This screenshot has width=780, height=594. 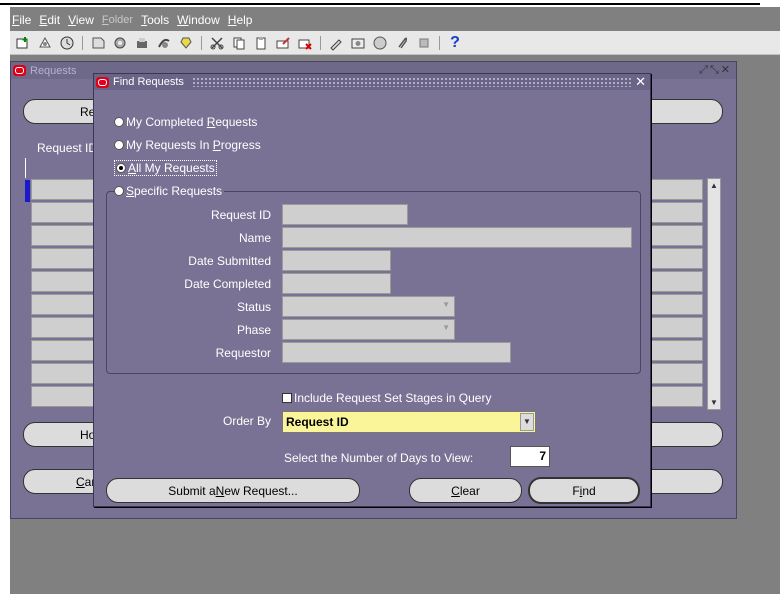 What do you see at coordinates (254, 238) in the screenshot?
I see `name-label: Name` at bounding box center [254, 238].